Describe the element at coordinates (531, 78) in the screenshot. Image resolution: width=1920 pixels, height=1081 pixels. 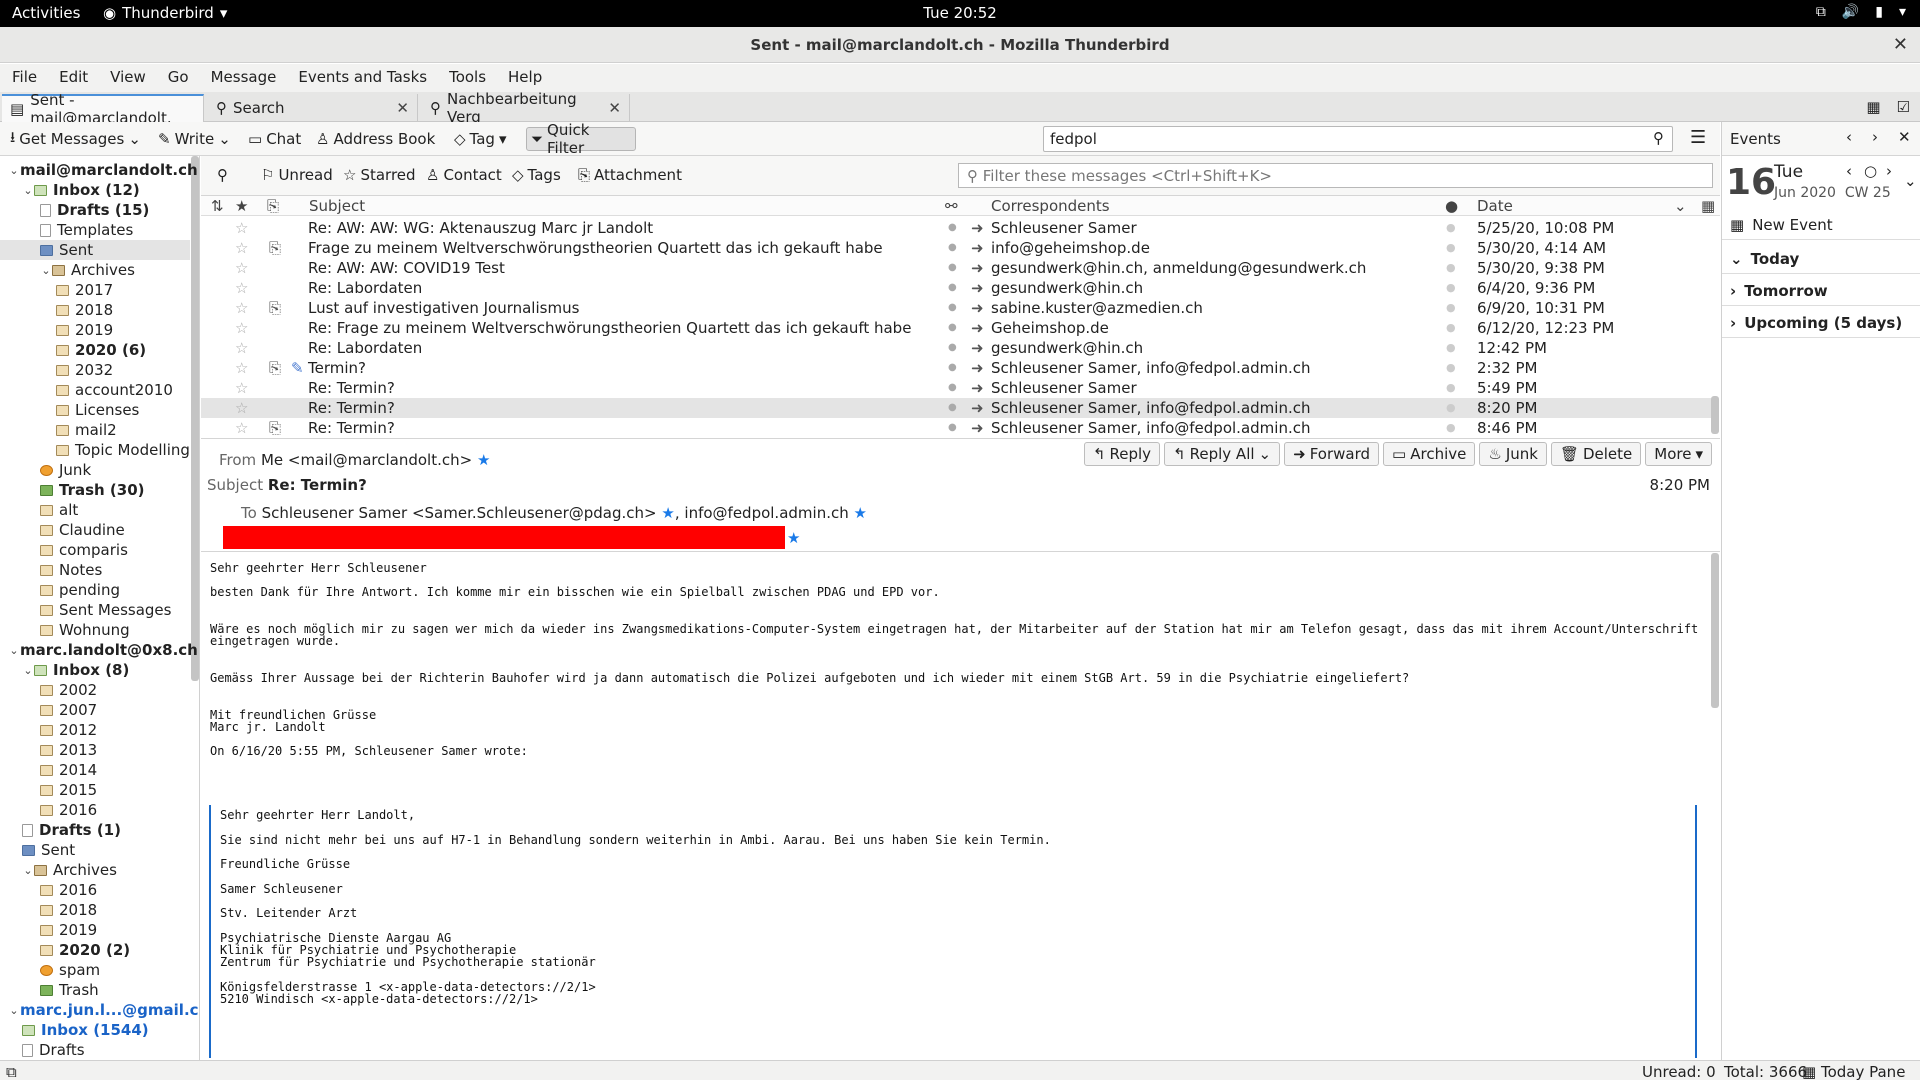
I see `menu-help: Help` at that location.